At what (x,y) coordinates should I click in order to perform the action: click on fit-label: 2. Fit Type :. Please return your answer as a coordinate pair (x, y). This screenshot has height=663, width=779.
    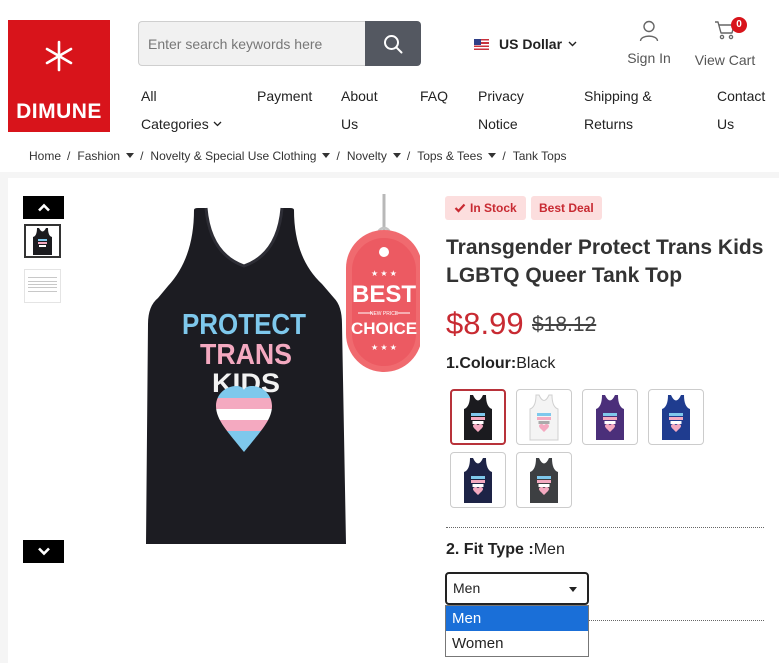
    Looking at the image, I should click on (490, 549).